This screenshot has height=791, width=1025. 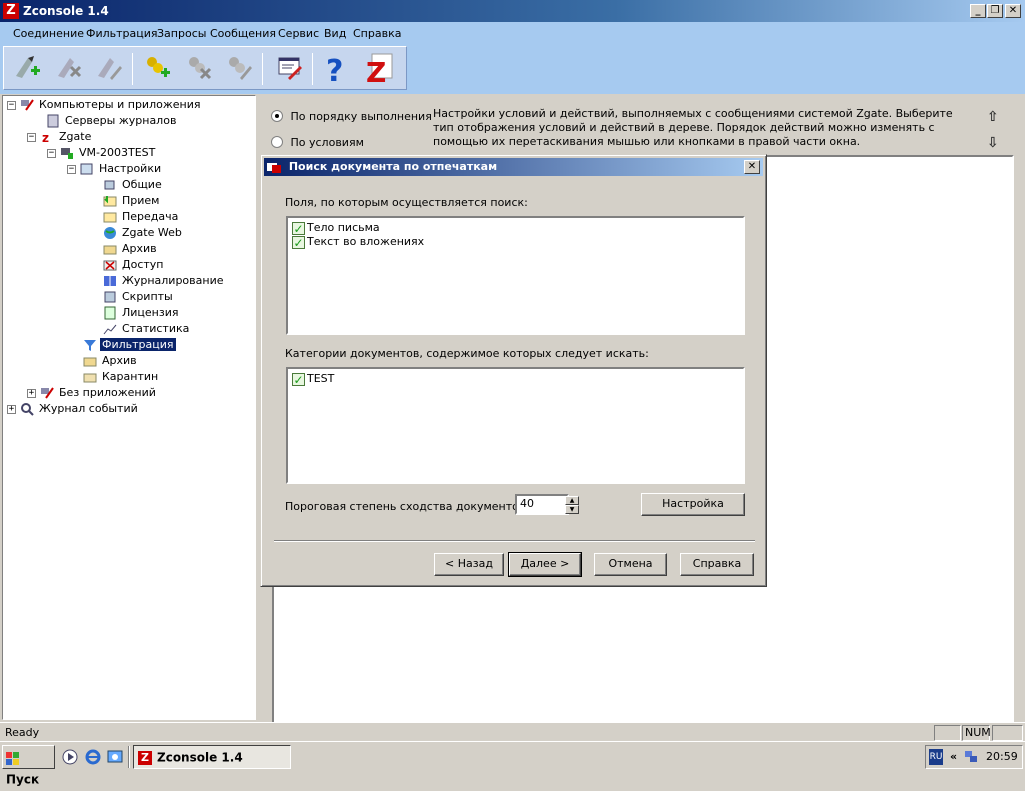 I want to click on close-button: ✕, so click(x=1013, y=11).